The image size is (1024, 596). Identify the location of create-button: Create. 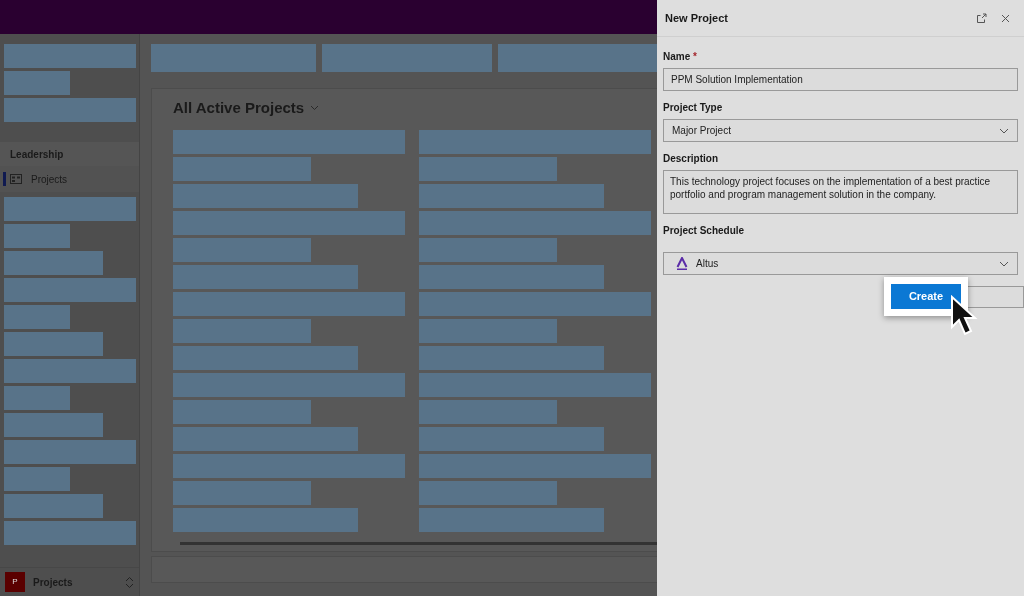
(926, 296).